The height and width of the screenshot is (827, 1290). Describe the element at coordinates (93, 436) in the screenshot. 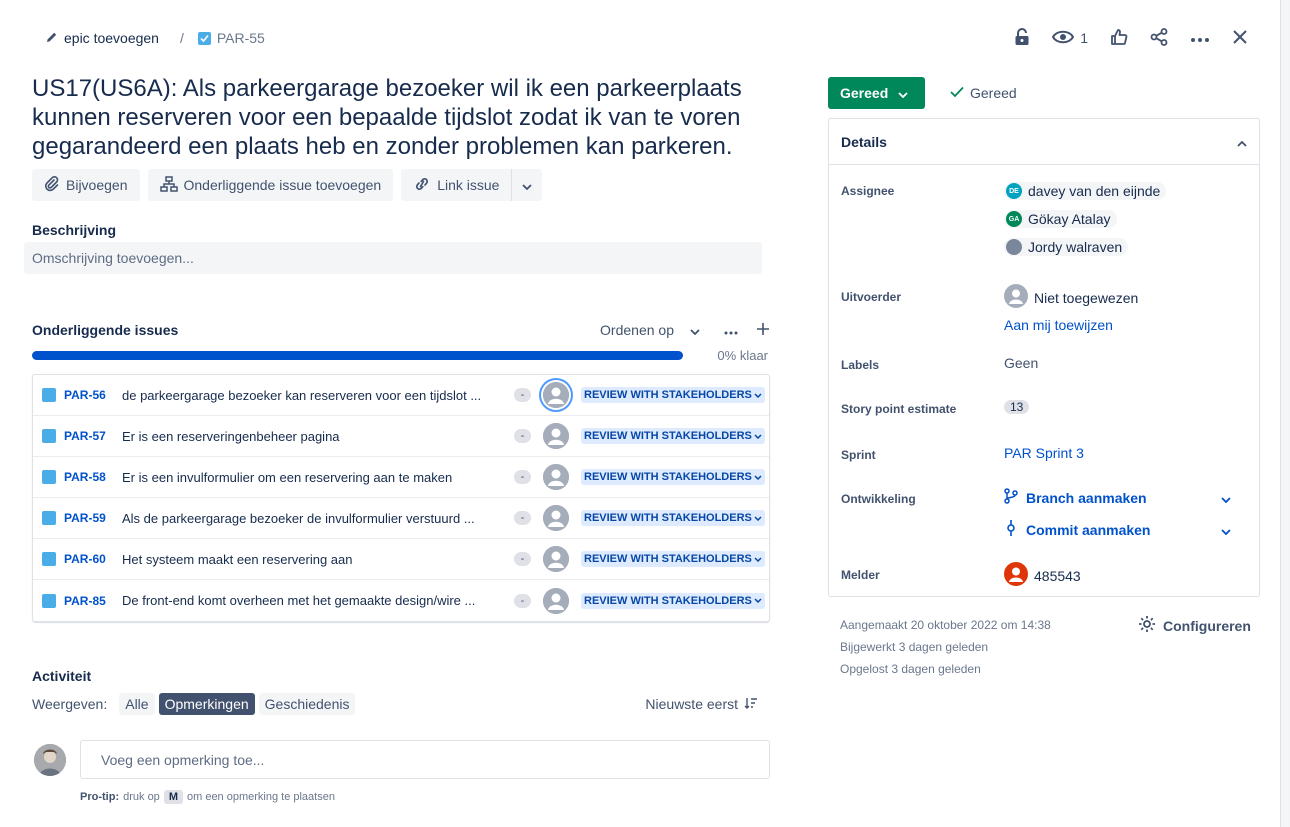

I see `child-issue-key: PAR-57` at that location.